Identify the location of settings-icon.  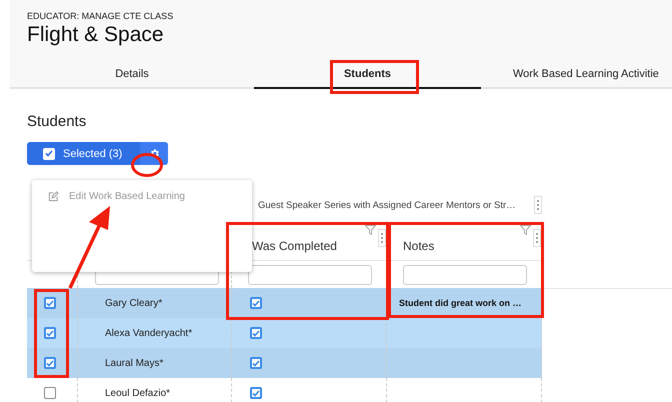
(154, 153).